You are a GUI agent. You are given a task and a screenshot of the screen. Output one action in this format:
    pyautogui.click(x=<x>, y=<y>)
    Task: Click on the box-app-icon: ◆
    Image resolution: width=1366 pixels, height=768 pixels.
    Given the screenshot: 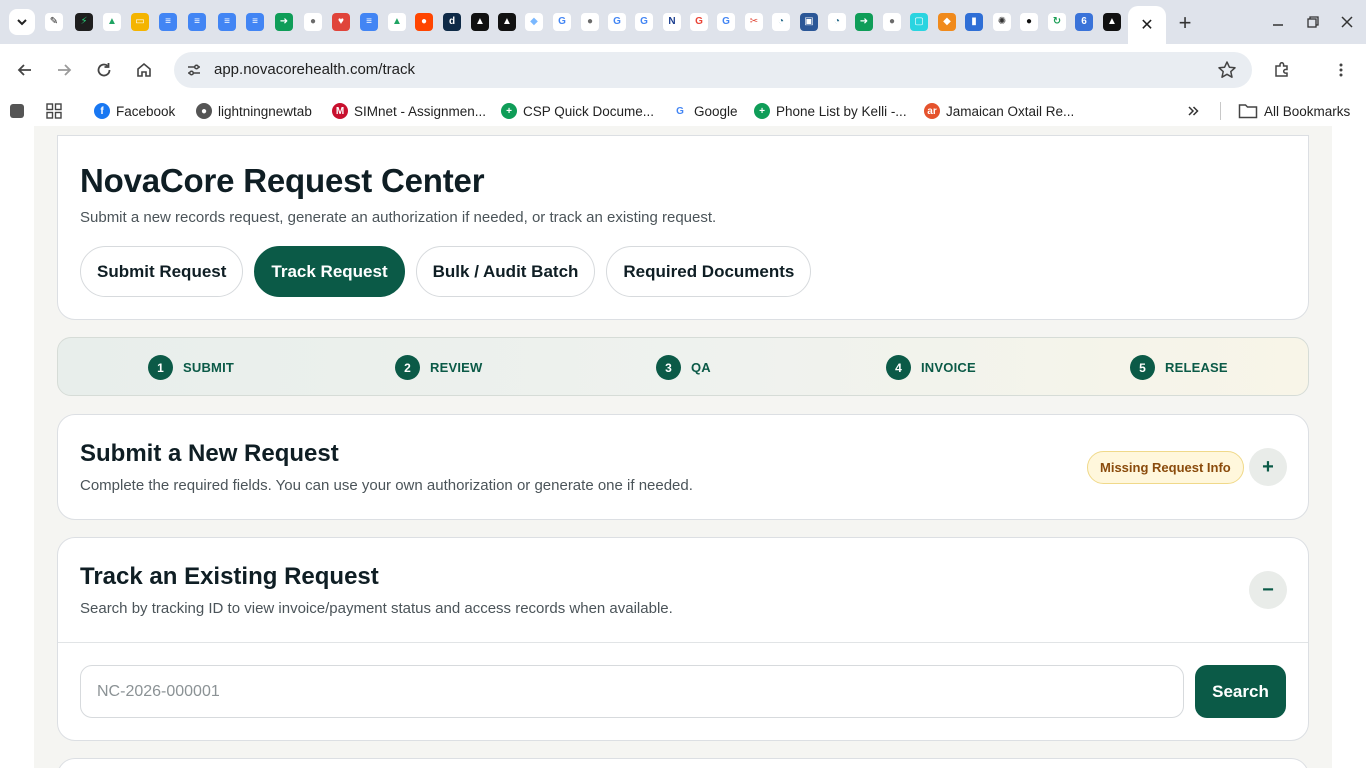 What is the action you would take?
    pyautogui.click(x=947, y=22)
    